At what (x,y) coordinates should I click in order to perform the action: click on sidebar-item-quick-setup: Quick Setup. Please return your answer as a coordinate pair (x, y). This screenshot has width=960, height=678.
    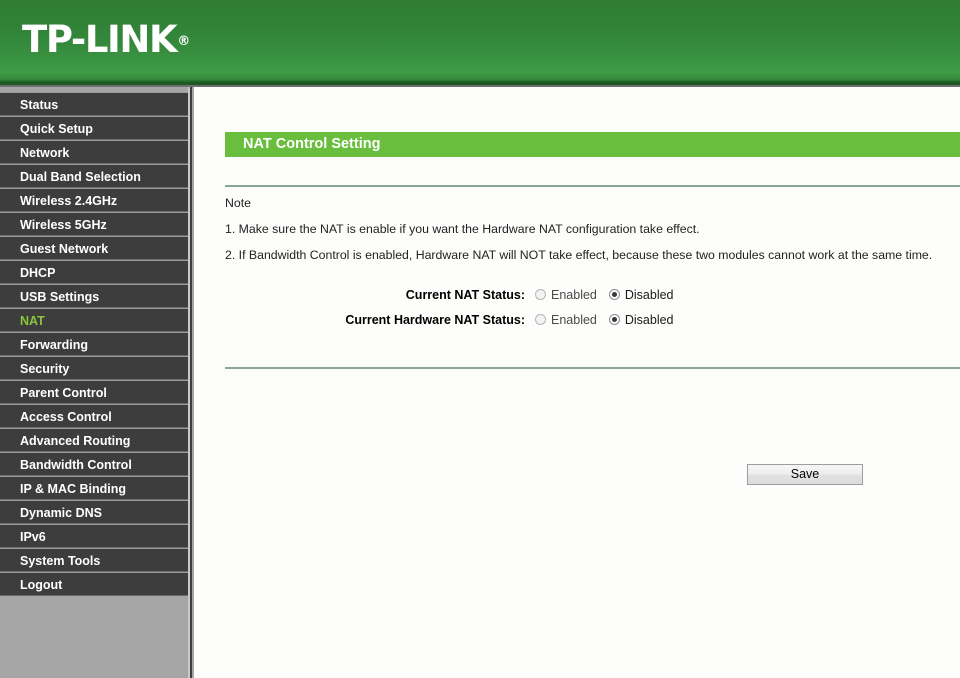
    Looking at the image, I should click on (94, 128).